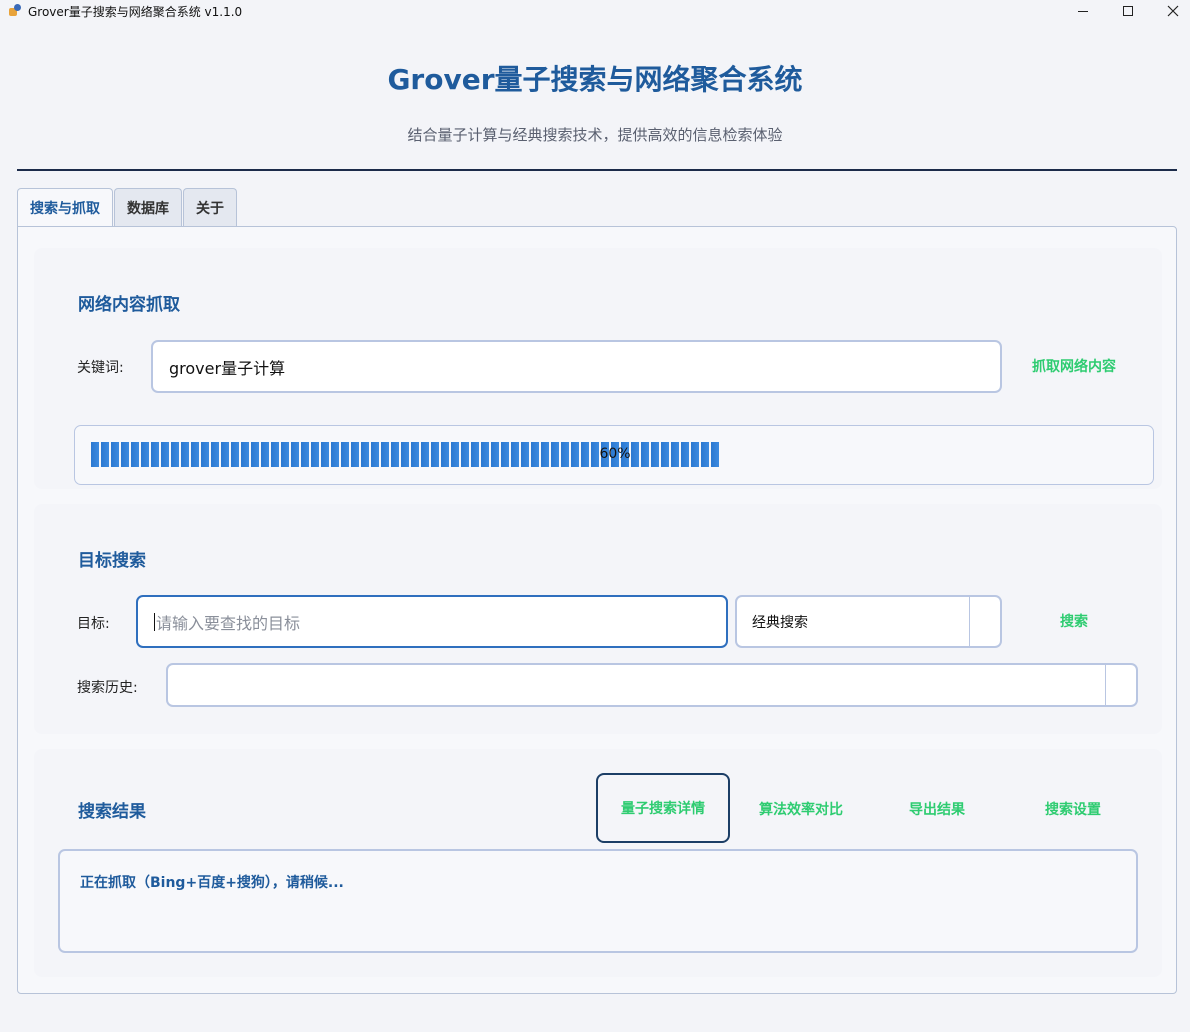 The height and width of the screenshot is (1032, 1190). I want to click on history-label: 搜索历史:, so click(107, 688).